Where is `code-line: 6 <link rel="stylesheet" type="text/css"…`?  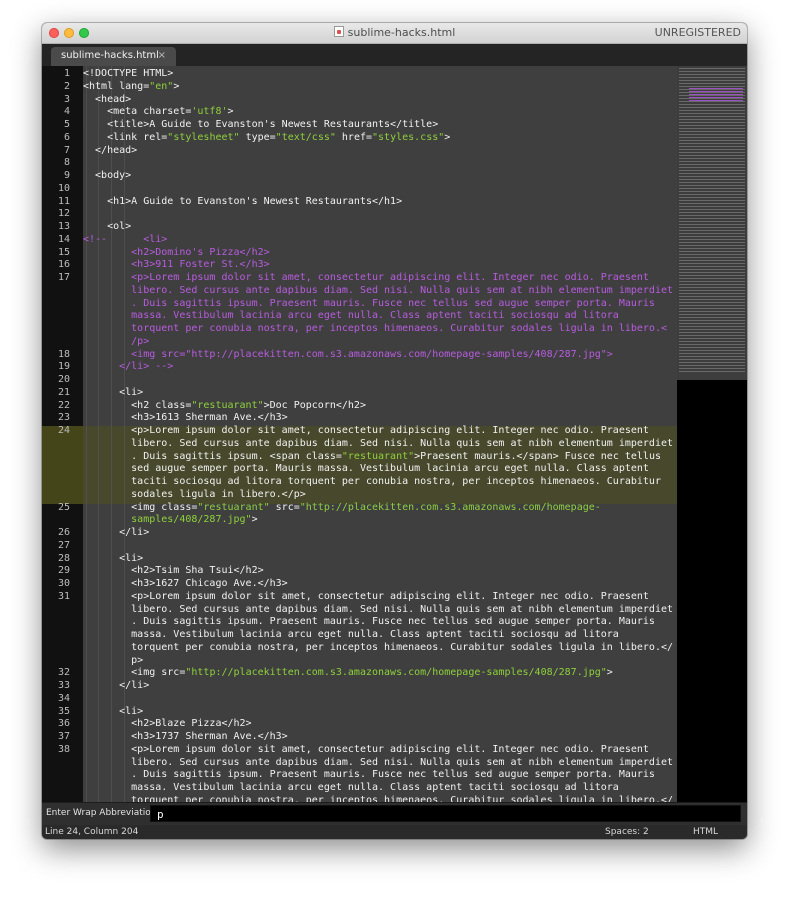
code-line: 6 <link rel="stylesheet" type="text/css"… is located at coordinates (359, 138).